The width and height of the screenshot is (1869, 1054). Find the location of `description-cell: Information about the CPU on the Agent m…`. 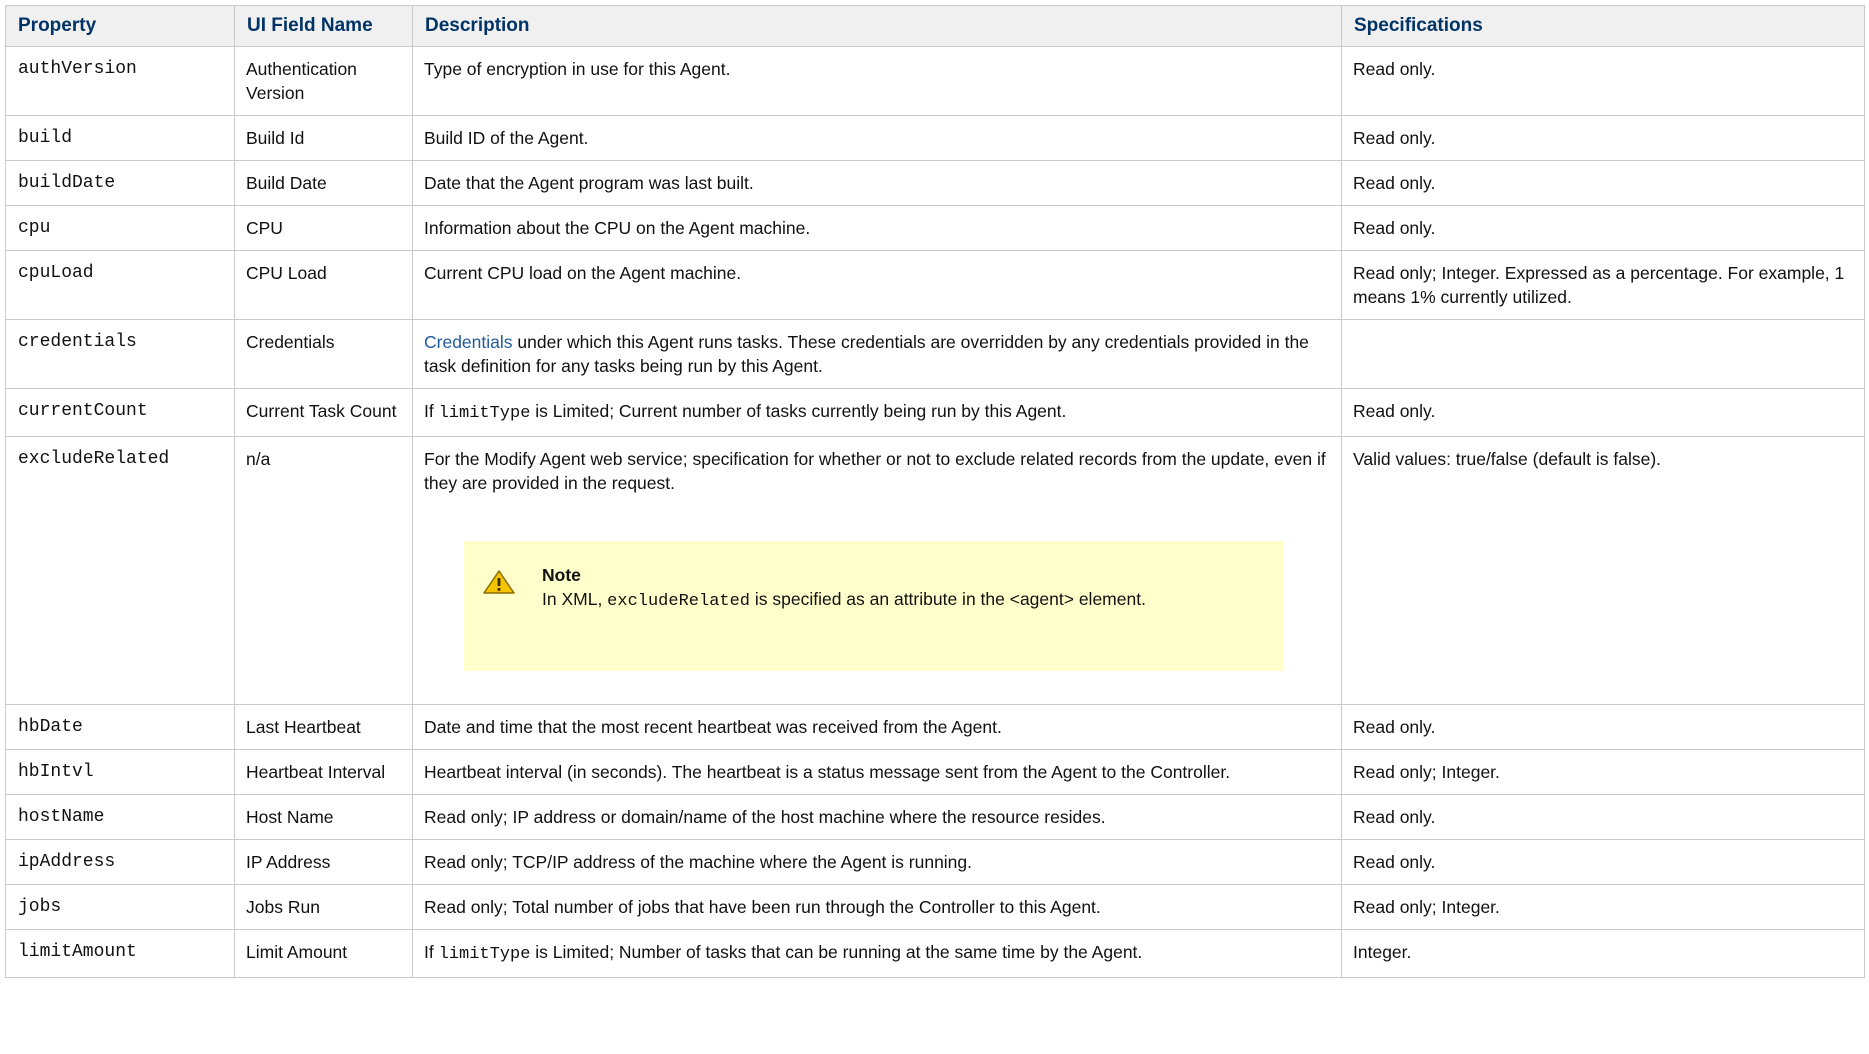

description-cell: Information about the CPU on the Agent m… is located at coordinates (877, 228).